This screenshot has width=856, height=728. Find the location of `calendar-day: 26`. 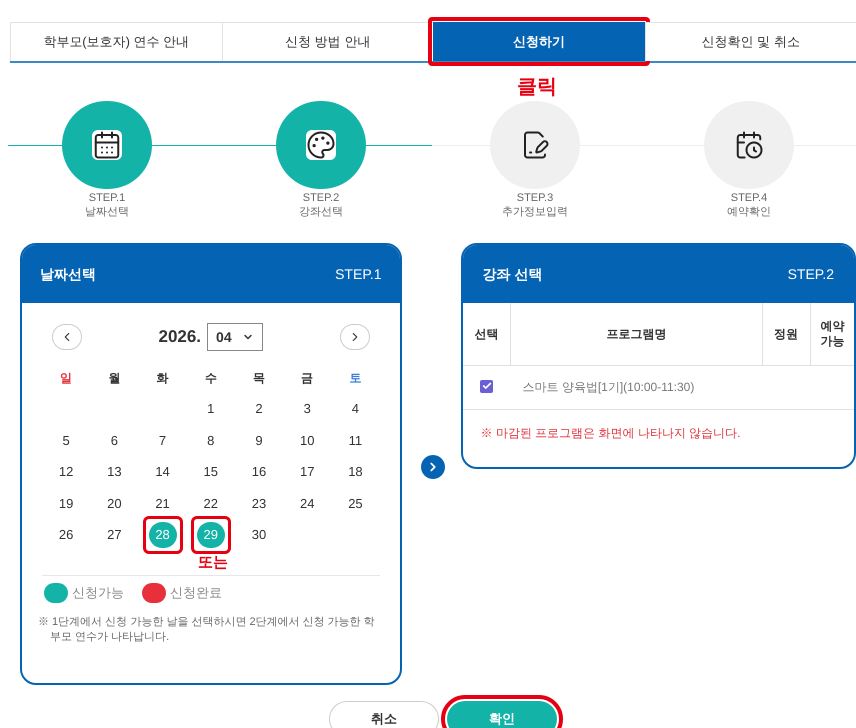

calendar-day: 26 is located at coordinates (66, 535).